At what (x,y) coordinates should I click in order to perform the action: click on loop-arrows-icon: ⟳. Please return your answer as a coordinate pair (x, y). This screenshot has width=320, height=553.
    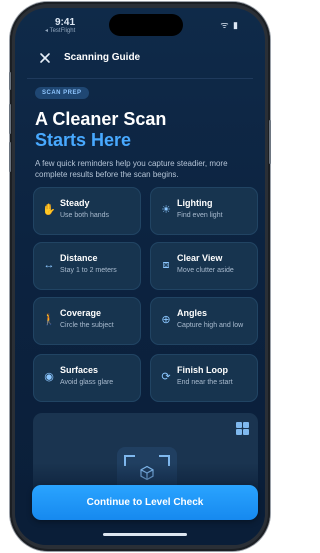
    Looking at the image, I should click on (166, 377).